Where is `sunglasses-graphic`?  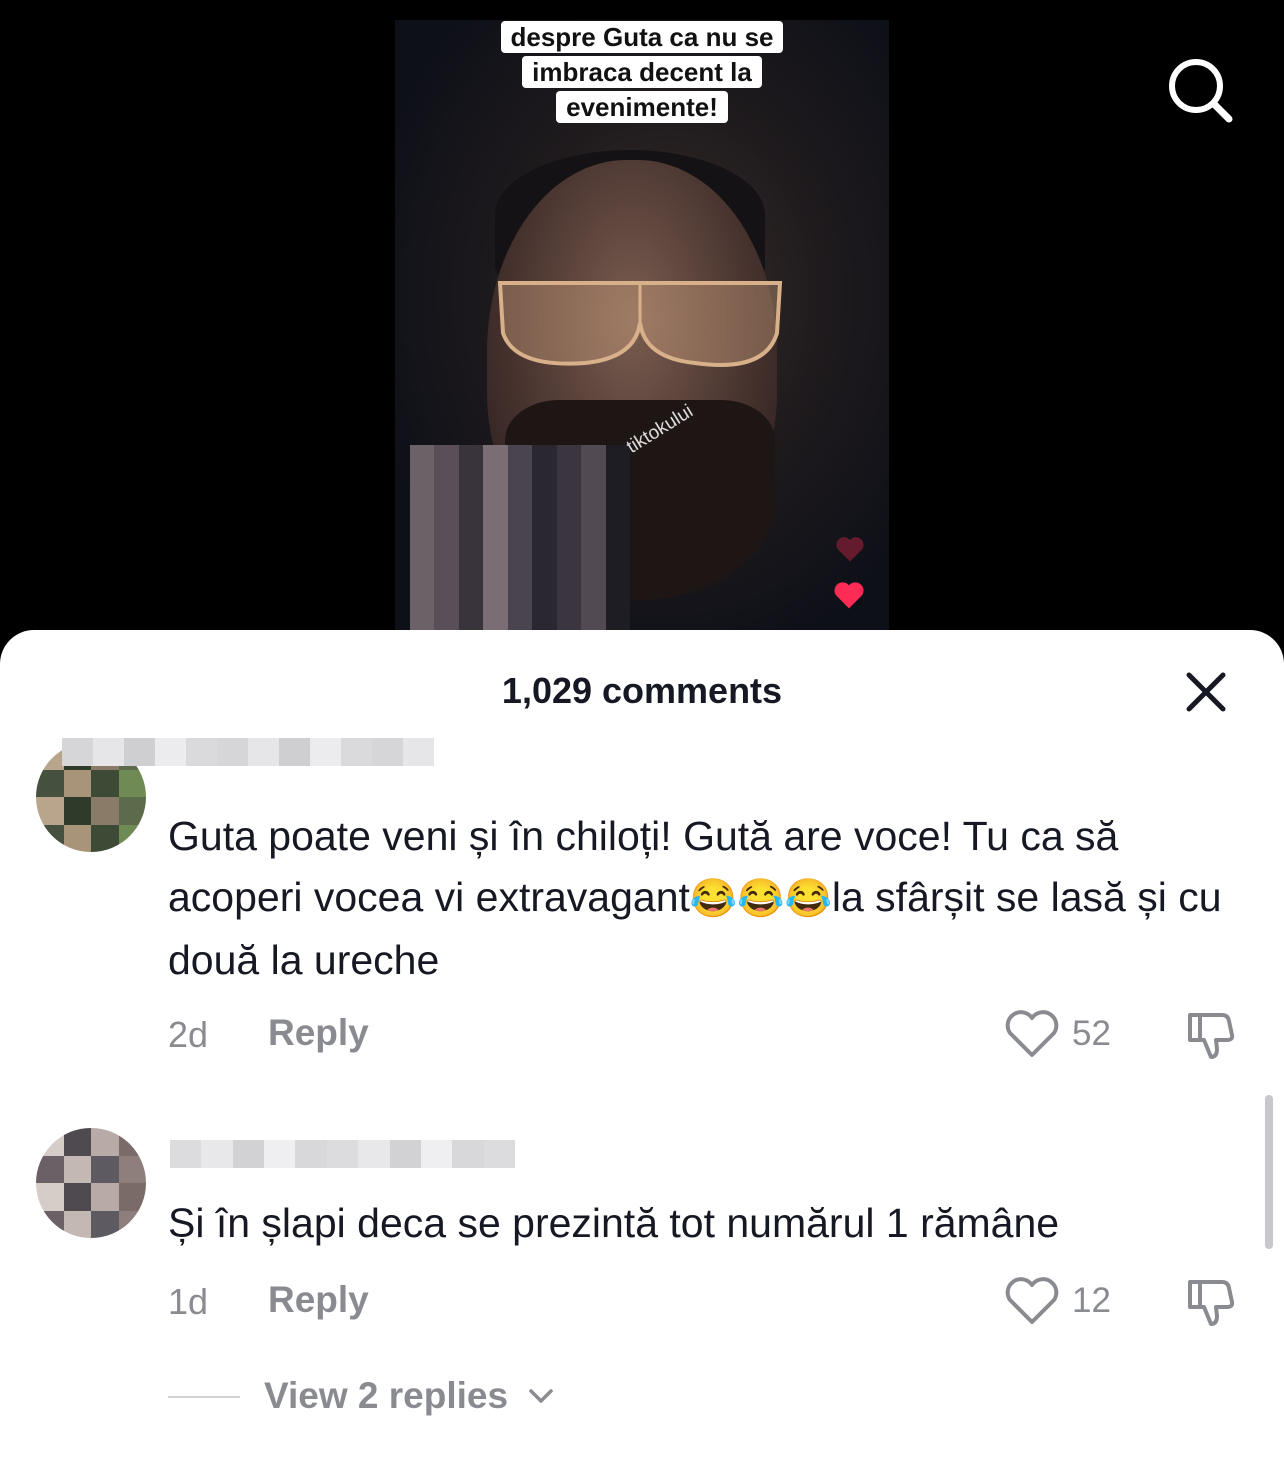 sunglasses-graphic is located at coordinates (640, 324).